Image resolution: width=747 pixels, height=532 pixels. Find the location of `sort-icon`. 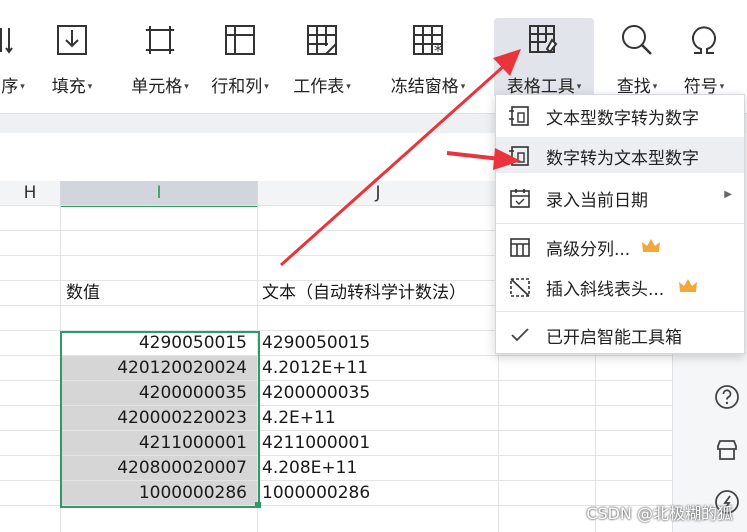

sort-icon is located at coordinates (15, 40).